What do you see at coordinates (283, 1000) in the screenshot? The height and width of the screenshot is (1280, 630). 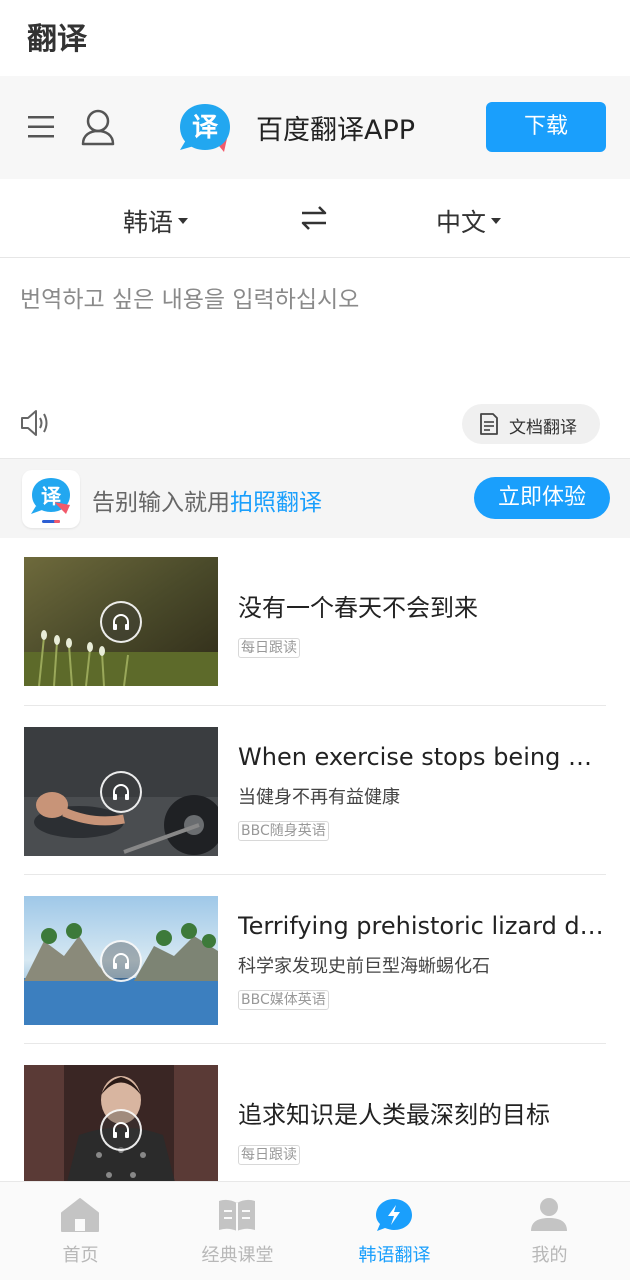 I see `item-tag: BBC媒体英语` at bounding box center [283, 1000].